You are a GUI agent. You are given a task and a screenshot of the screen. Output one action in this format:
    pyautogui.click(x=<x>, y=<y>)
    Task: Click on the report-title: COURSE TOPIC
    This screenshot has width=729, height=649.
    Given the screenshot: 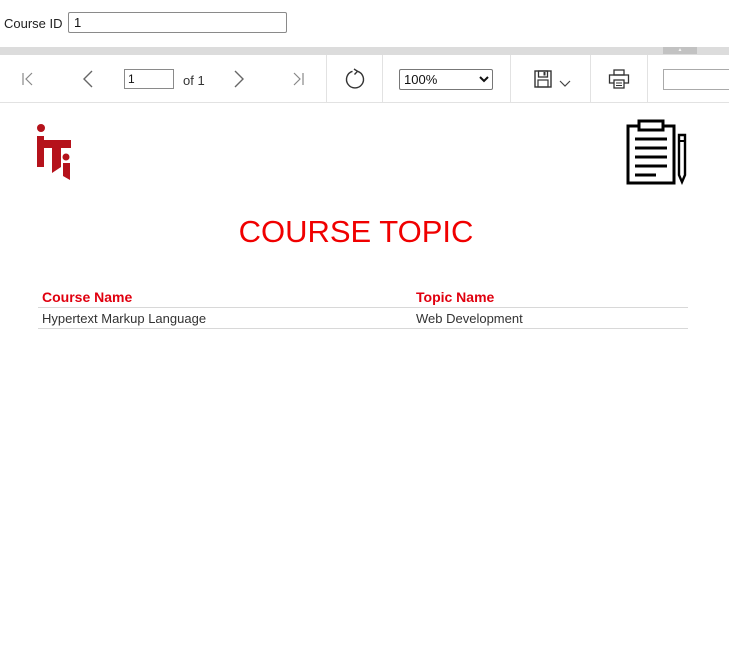 What is the action you would take?
    pyautogui.click(x=356, y=231)
    